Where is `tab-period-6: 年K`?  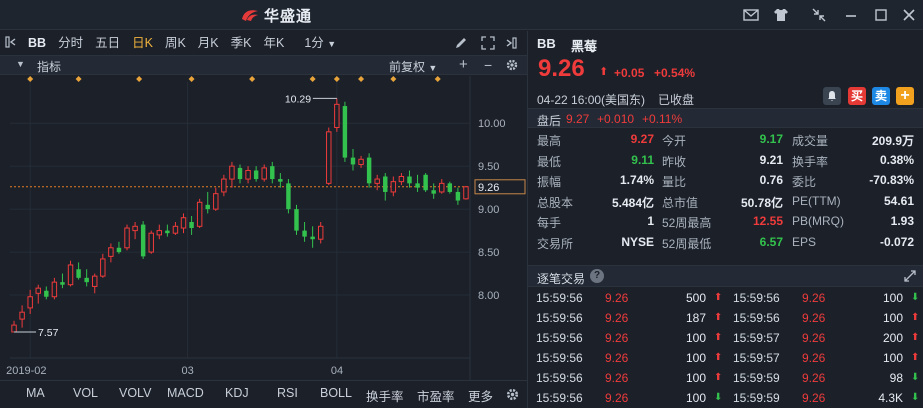 tab-period-6: 年K is located at coordinates (273, 43).